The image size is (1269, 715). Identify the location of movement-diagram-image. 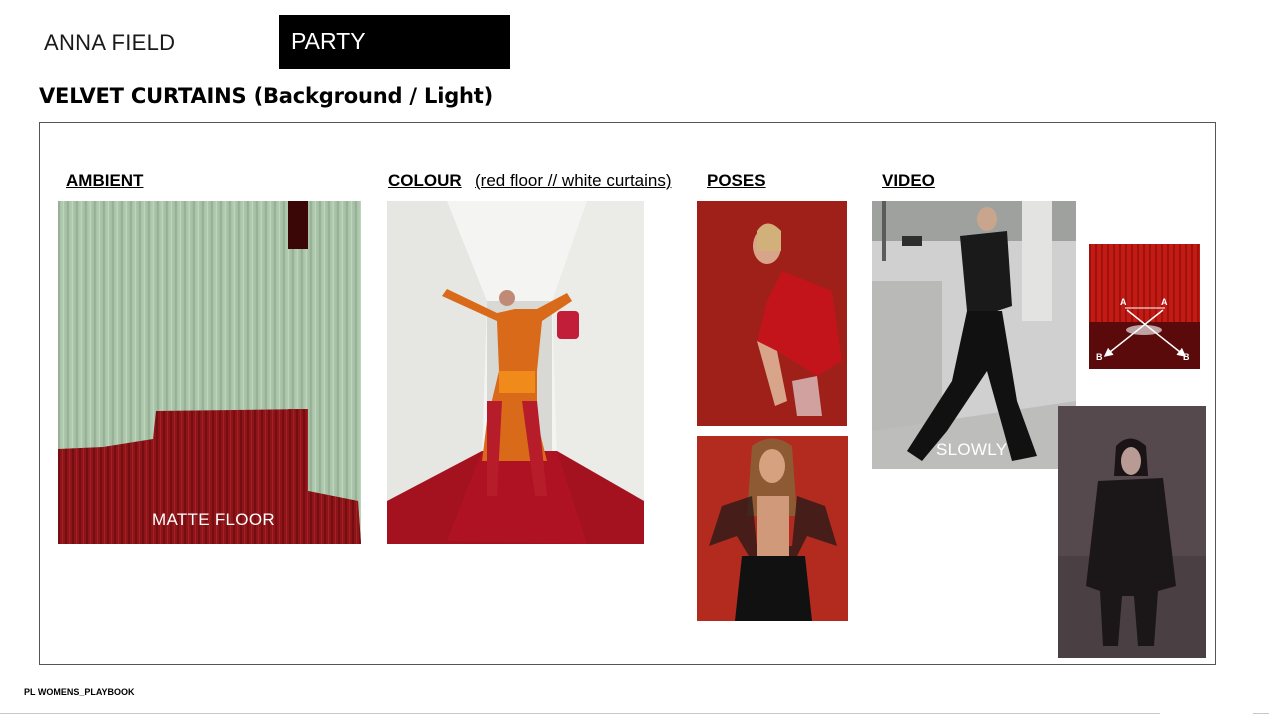
(1144, 306).